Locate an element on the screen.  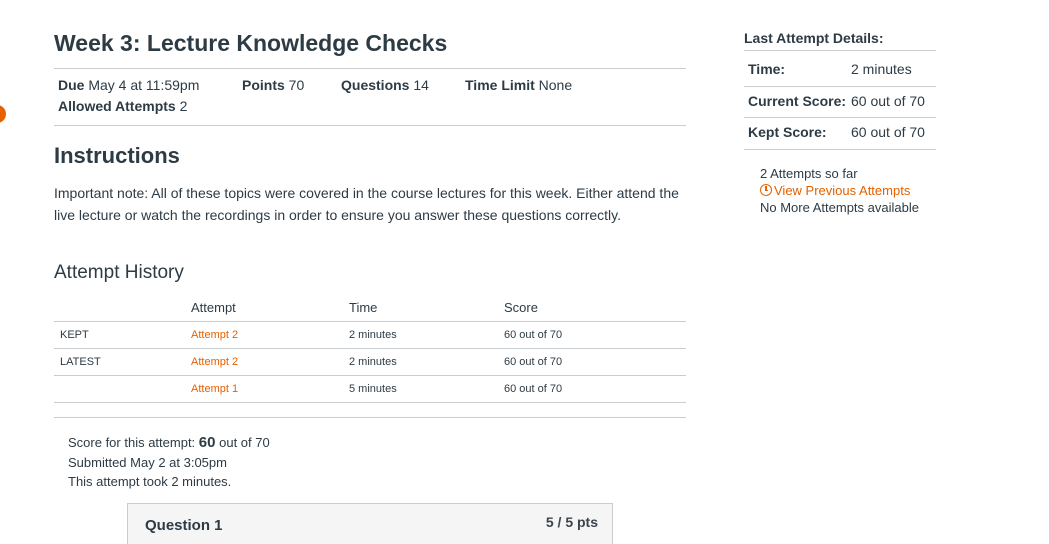
questions-label: Questions is located at coordinates (375, 85).